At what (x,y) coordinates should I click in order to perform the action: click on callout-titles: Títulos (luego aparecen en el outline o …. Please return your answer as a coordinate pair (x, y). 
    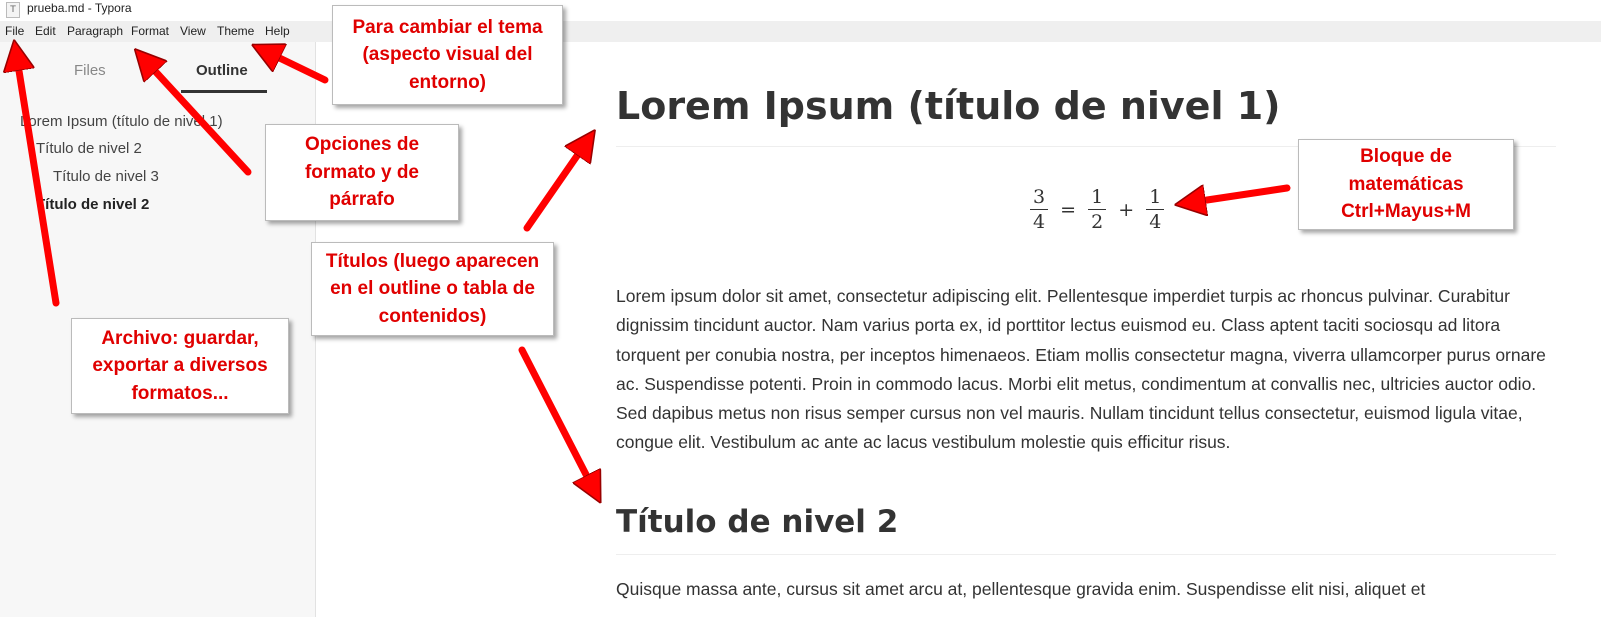
    Looking at the image, I should click on (432, 289).